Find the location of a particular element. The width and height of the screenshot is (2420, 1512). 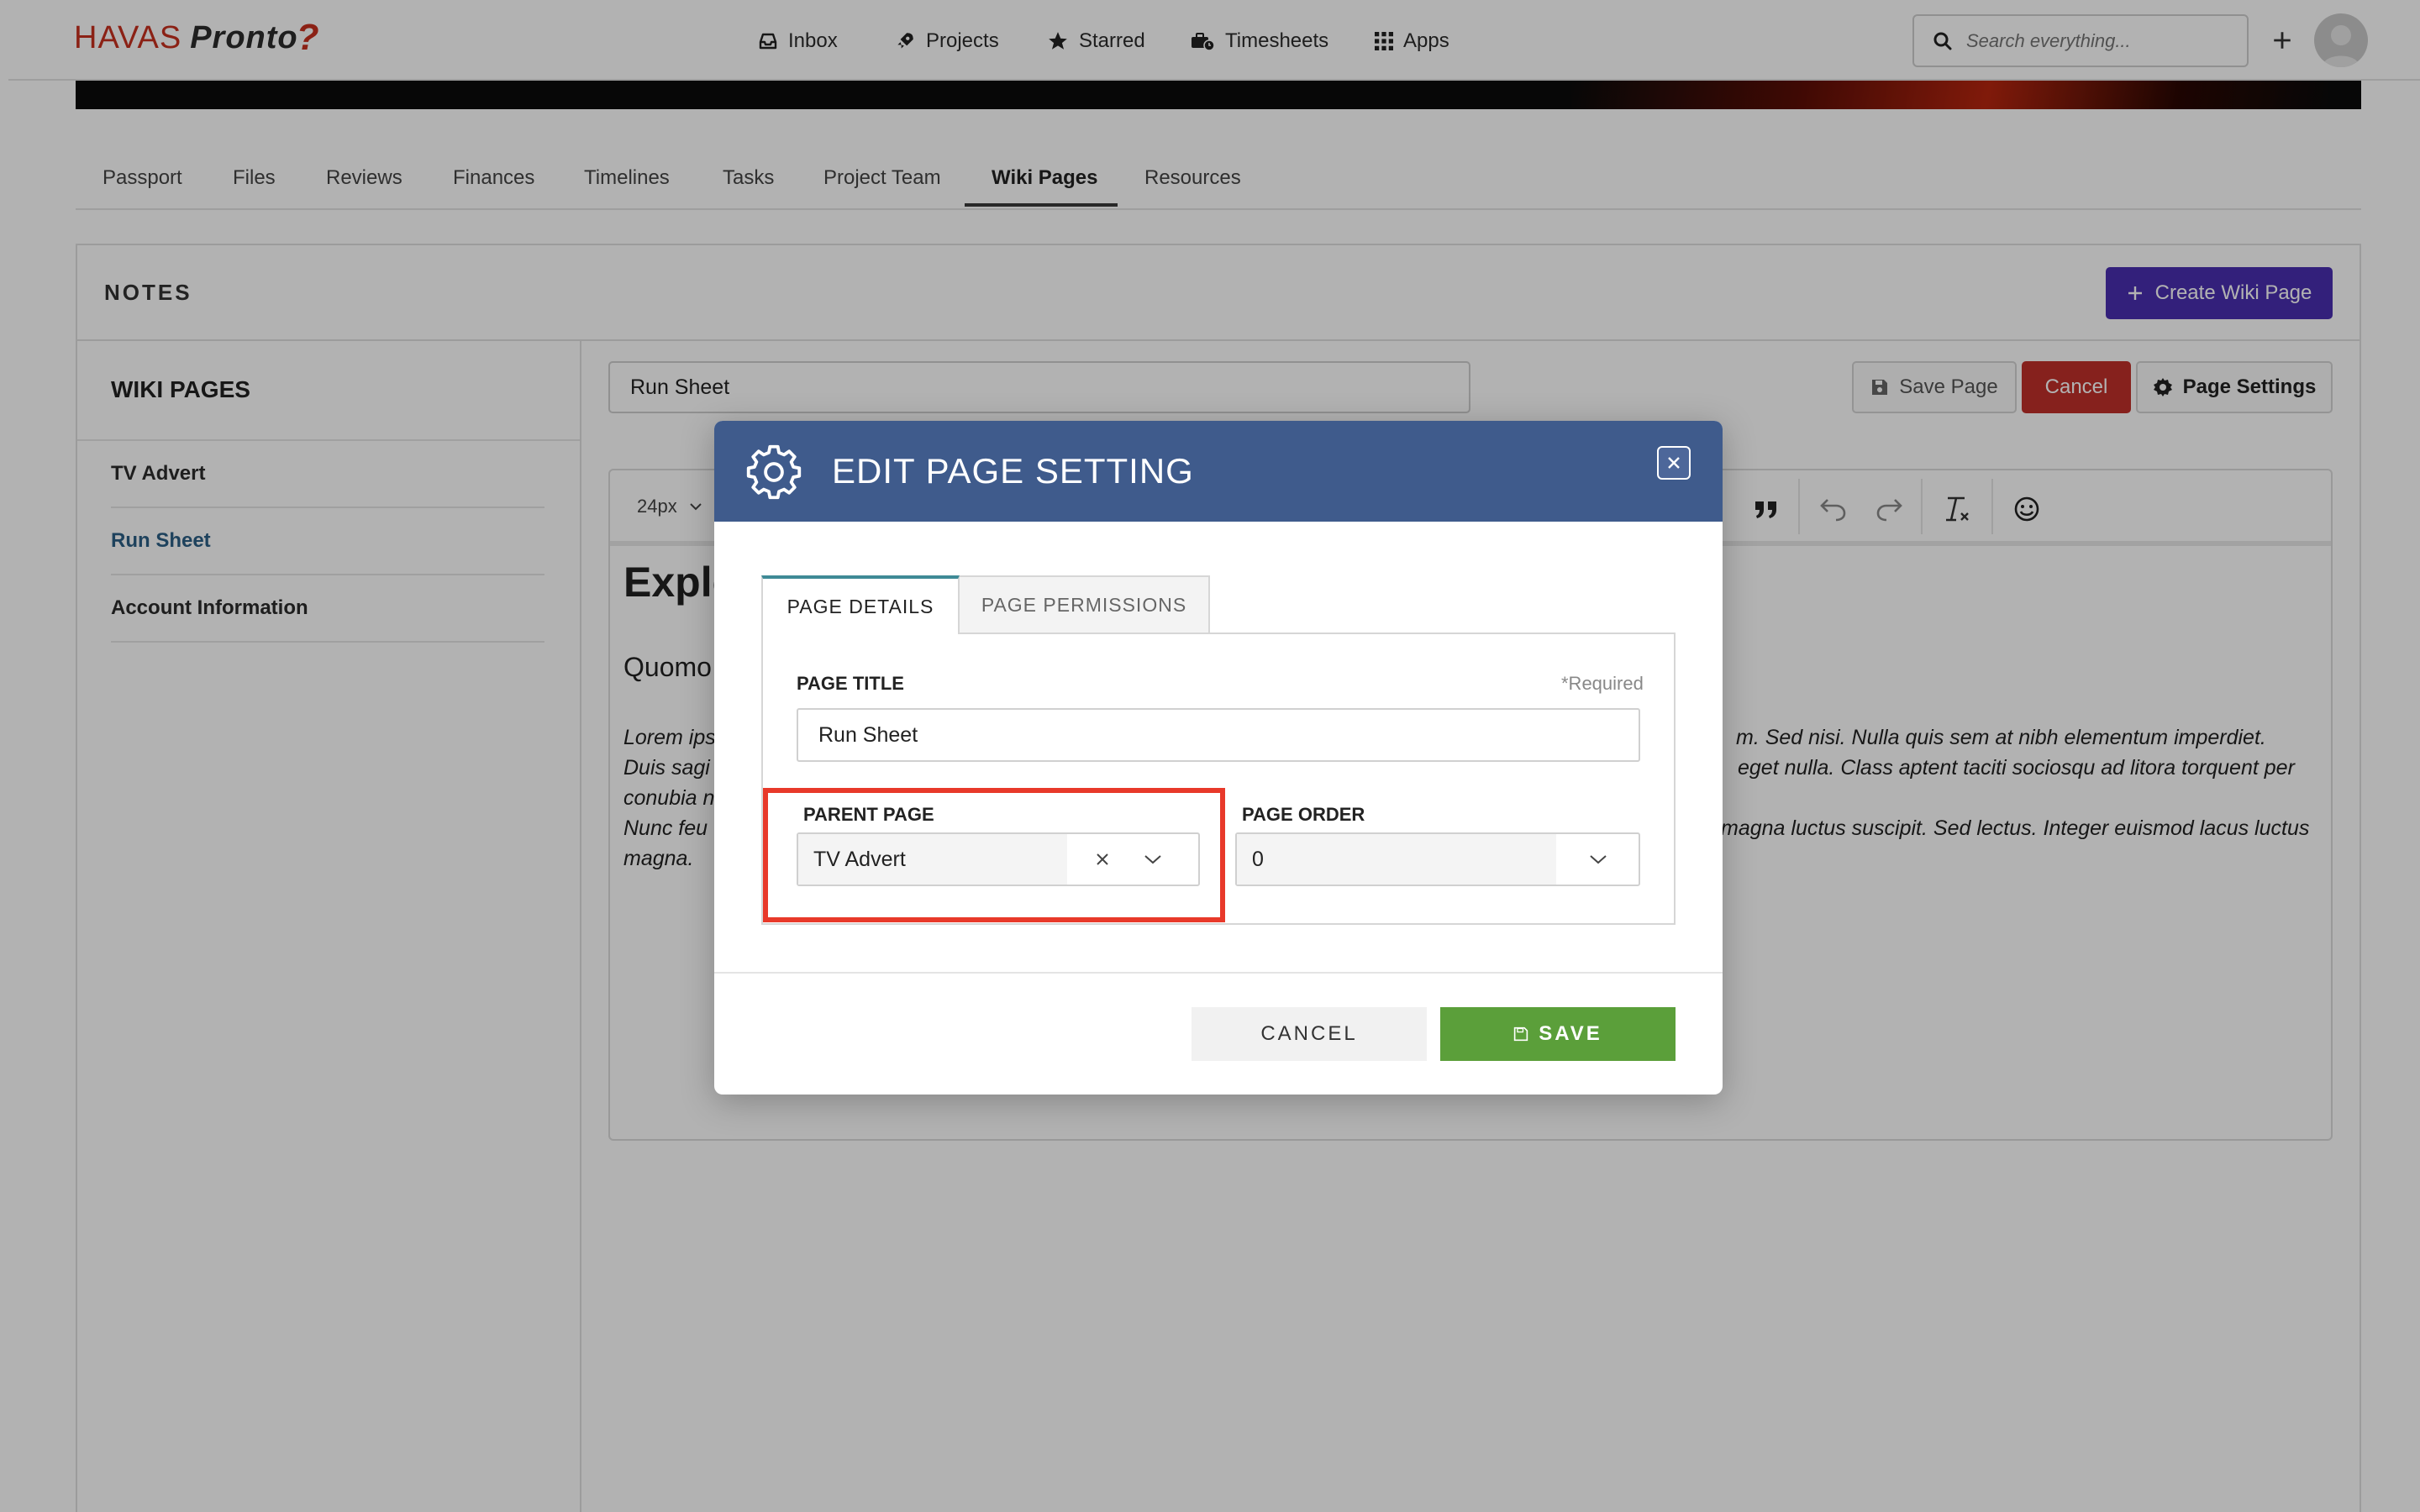

tab-page-permissions: PAGE PERMISSIONS is located at coordinates (1085, 604).